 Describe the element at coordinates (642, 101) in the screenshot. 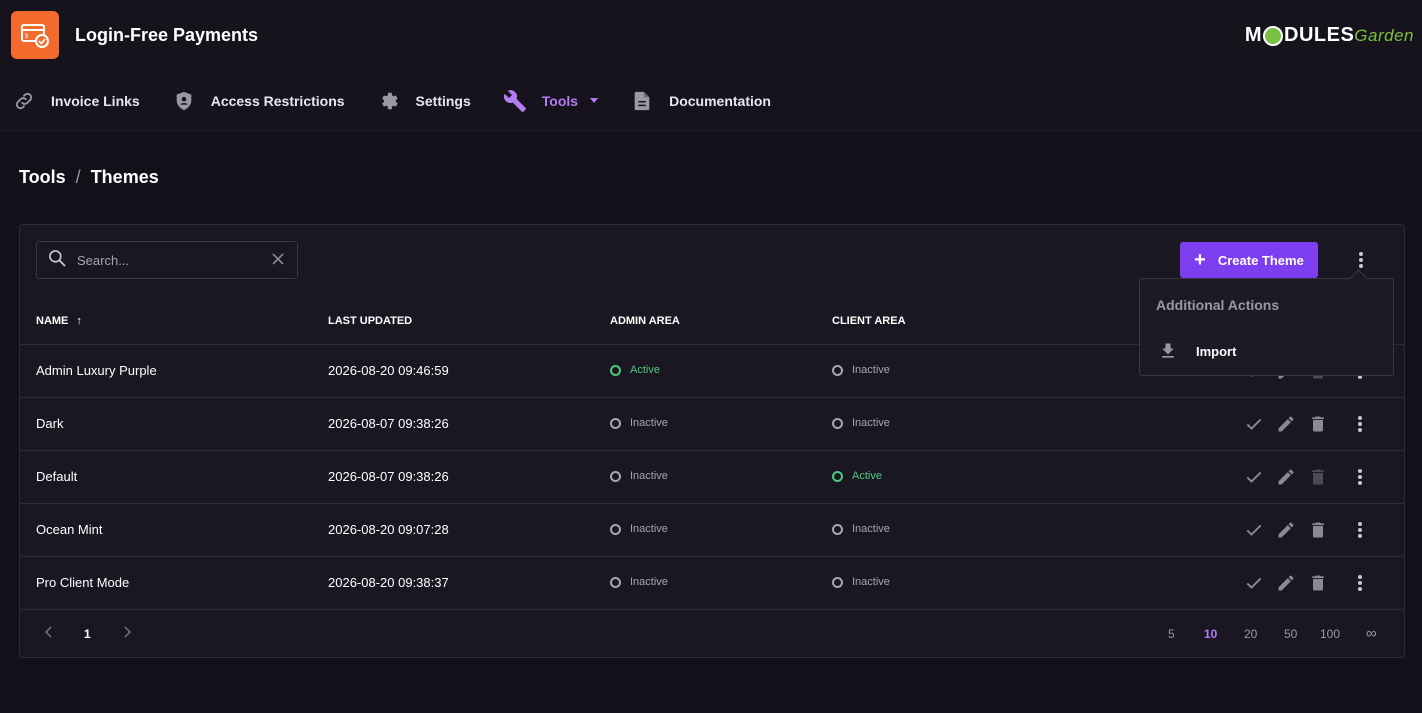

I see `document-icon` at that location.